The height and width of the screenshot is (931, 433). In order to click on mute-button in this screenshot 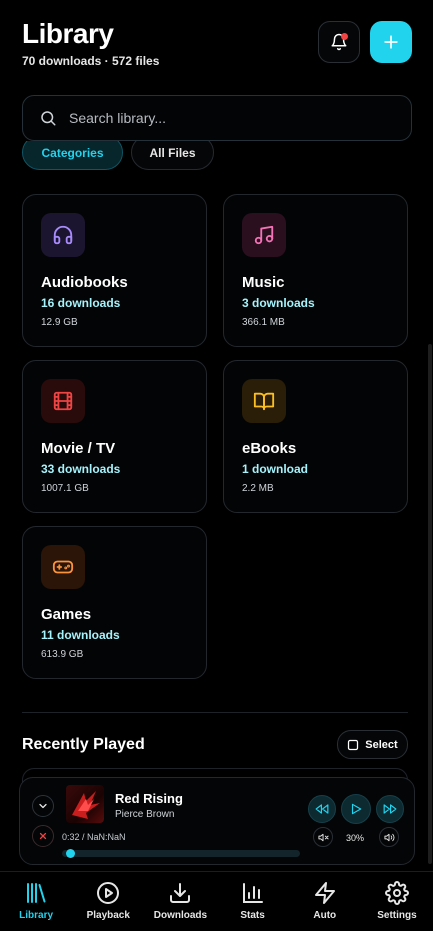, I will do `click(323, 837)`.